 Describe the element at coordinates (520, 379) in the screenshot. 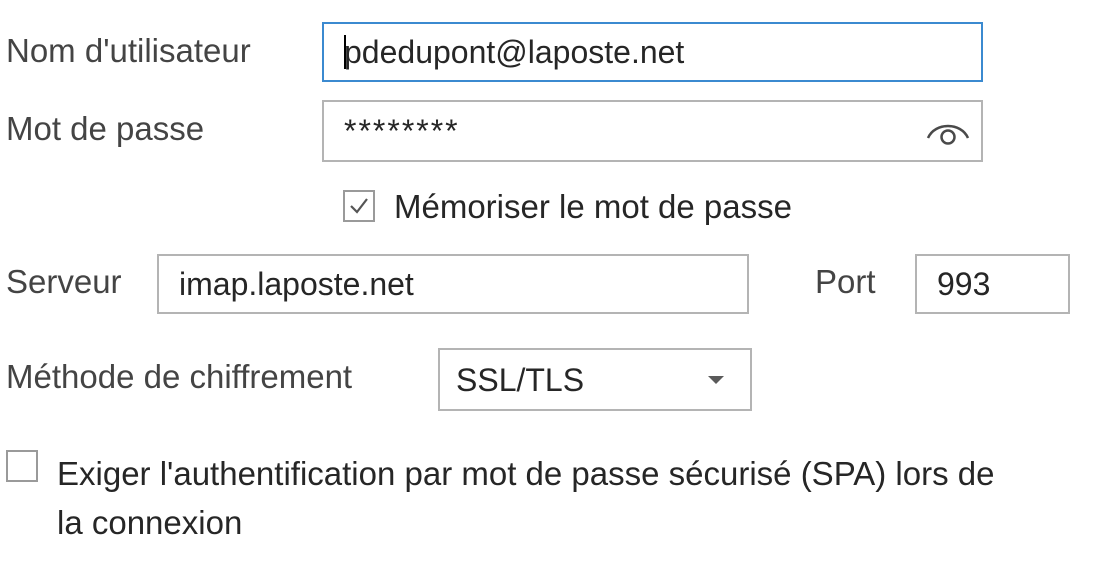

I see `encryption-selected-value: SSL/TLS` at that location.